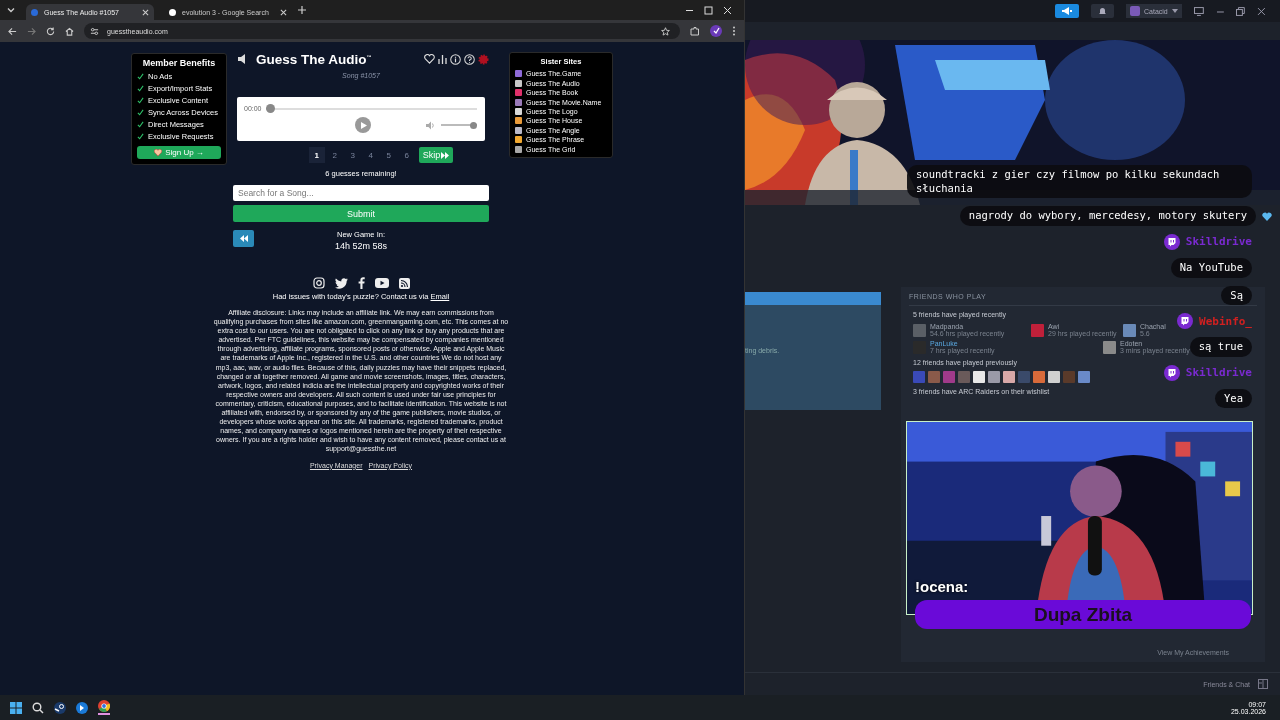 This screenshot has height=720, width=1280. What do you see at coordinates (1263, 684) in the screenshot?
I see `chat-icon` at bounding box center [1263, 684].